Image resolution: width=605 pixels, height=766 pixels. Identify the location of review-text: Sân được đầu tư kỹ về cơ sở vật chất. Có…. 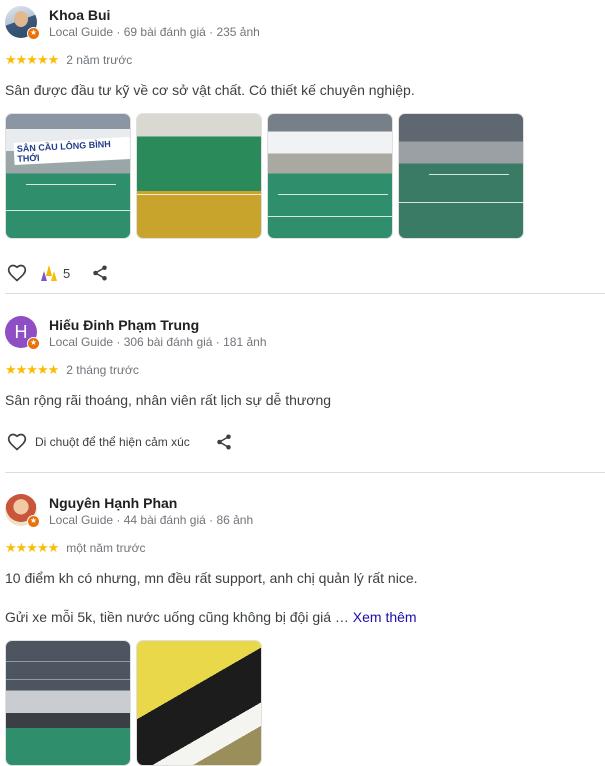
(210, 90).